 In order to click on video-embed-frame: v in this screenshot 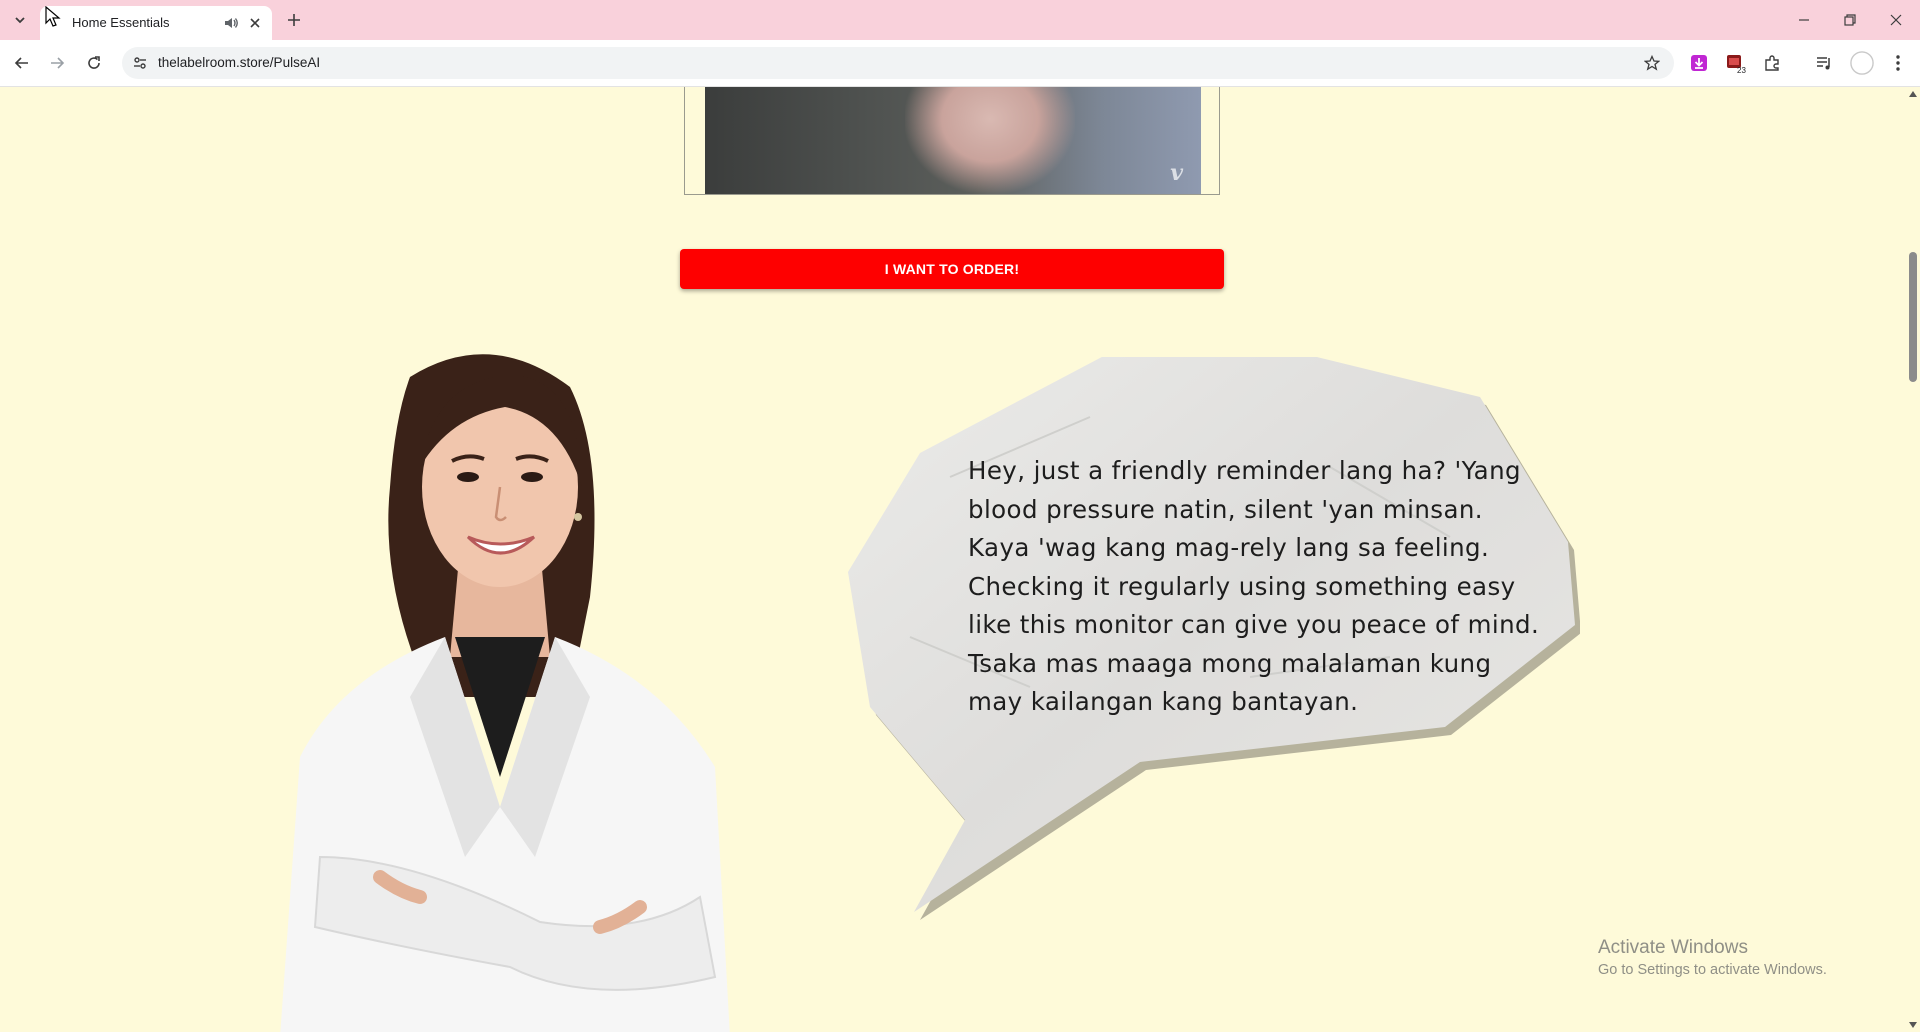, I will do `click(952, 141)`.